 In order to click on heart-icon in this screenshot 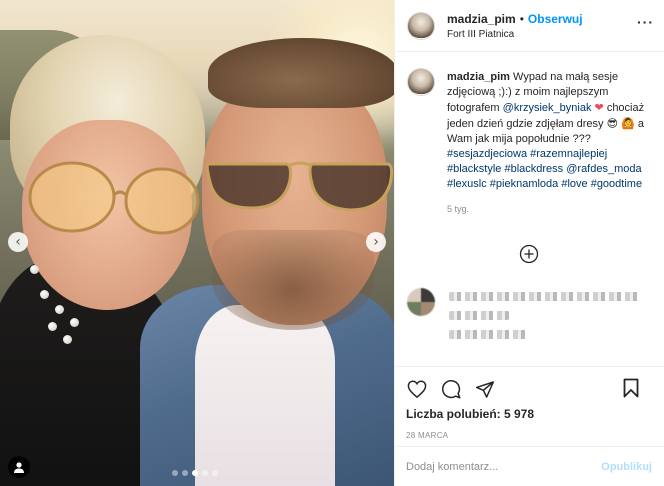, I will do `click(417, 389)`.